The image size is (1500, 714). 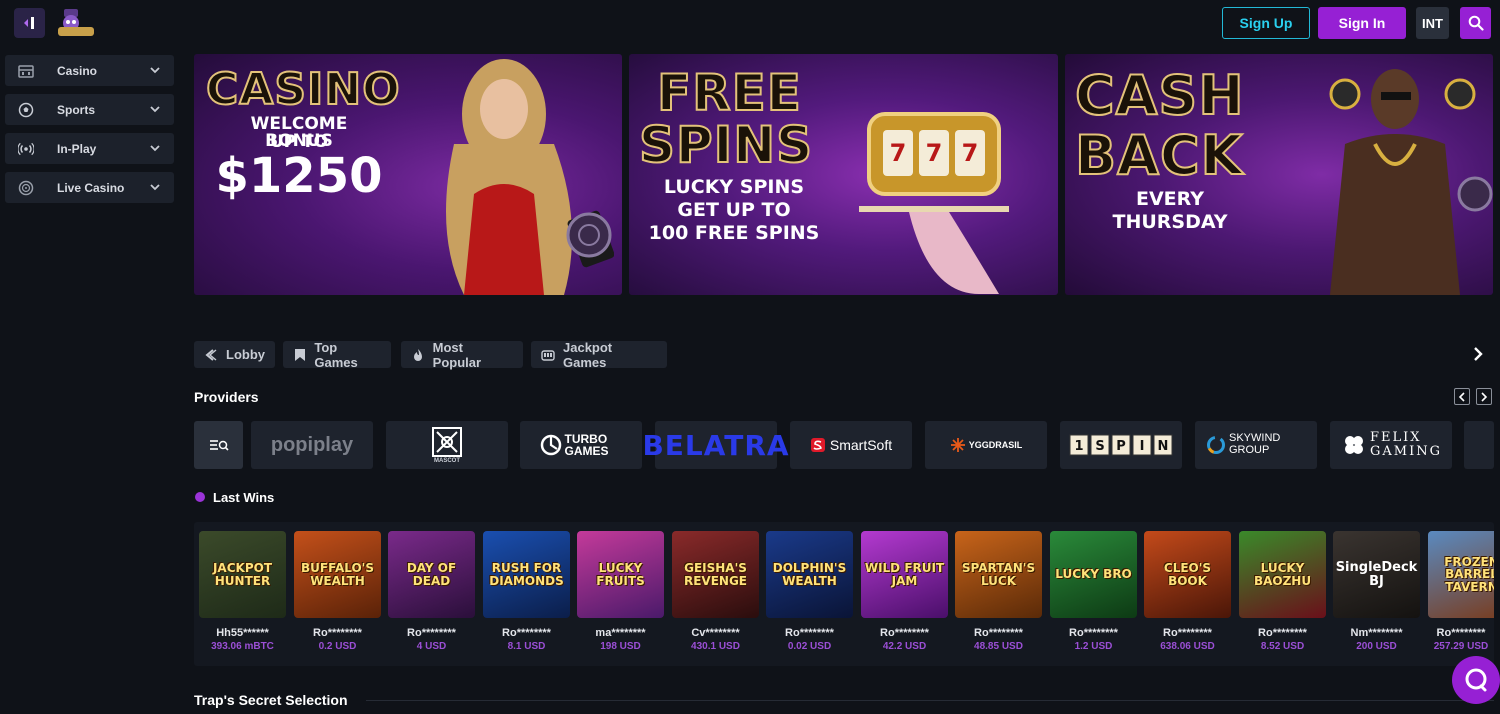 I want to click on banner-line: 100 FREE SPINS, so click(x=734, y=233).